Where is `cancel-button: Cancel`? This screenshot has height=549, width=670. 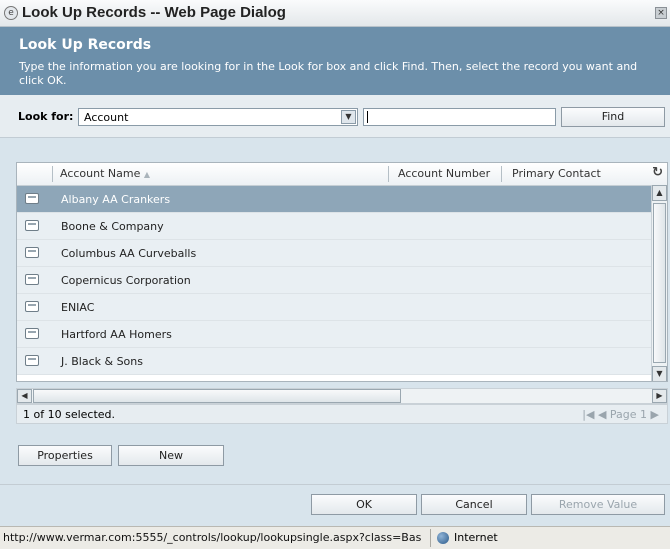 cancel-button: Cancel is located at coordinates (474, 504).